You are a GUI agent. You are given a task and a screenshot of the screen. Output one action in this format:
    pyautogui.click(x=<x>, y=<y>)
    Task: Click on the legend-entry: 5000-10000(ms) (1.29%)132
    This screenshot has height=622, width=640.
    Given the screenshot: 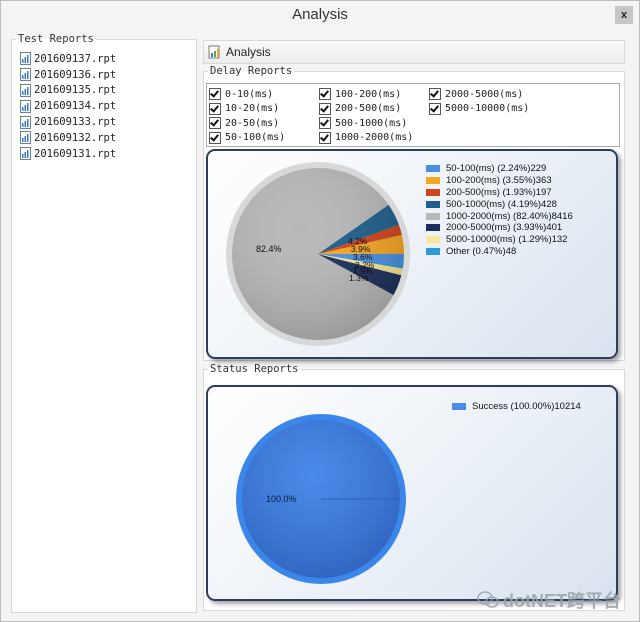 What is the action you would take?
    pyautogui.click(x=499, y=240)
    